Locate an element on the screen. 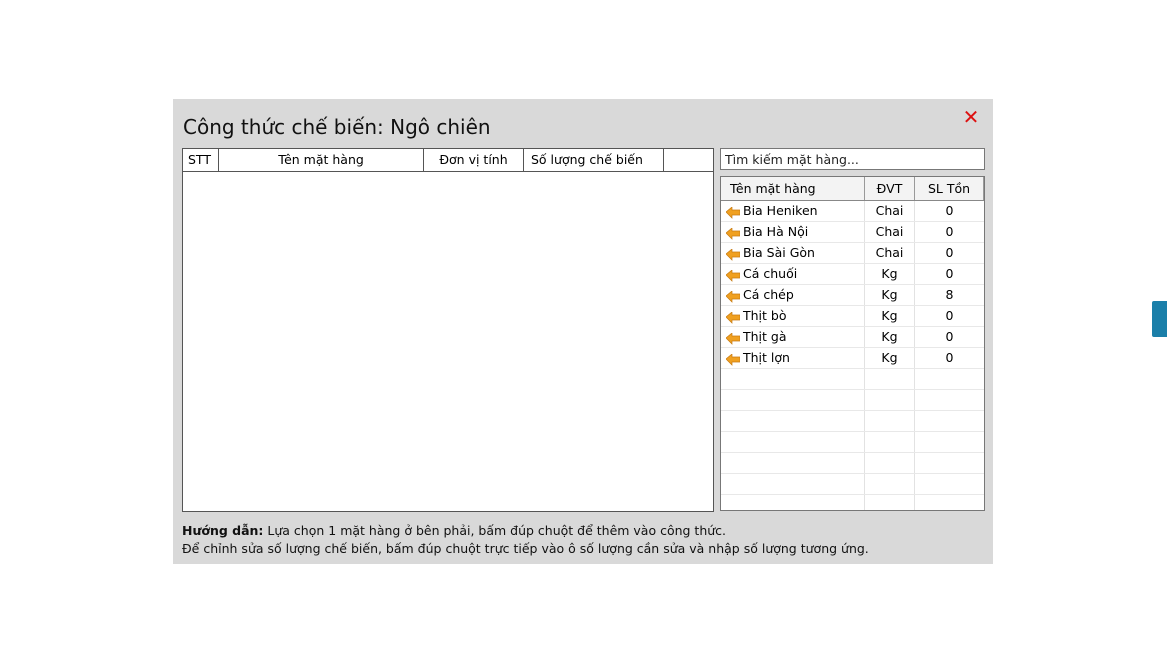 The width and height of the screenshot is (1167, 664). item-name: Cá chuối is located at coordinates (770, 273).